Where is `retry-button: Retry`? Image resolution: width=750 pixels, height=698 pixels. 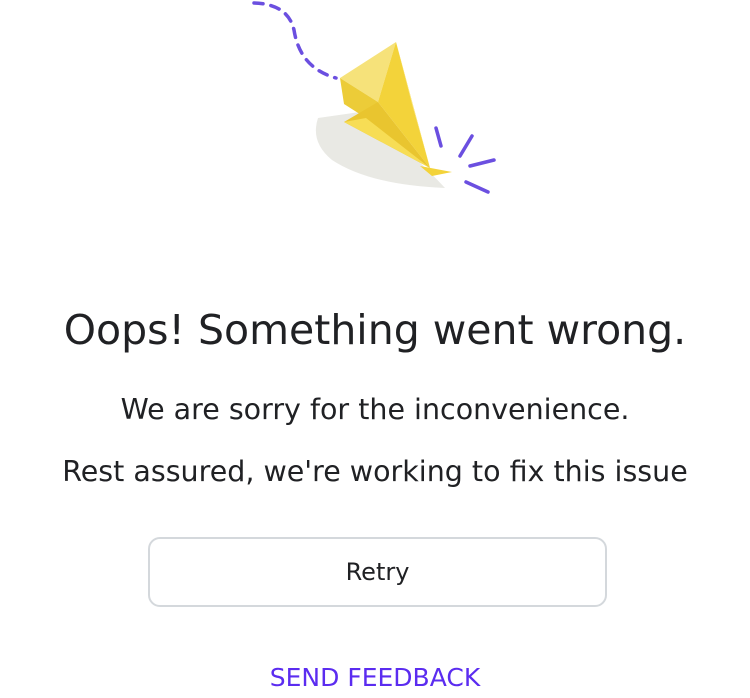 retry-button: Retry is located at coordinates (377, 572).